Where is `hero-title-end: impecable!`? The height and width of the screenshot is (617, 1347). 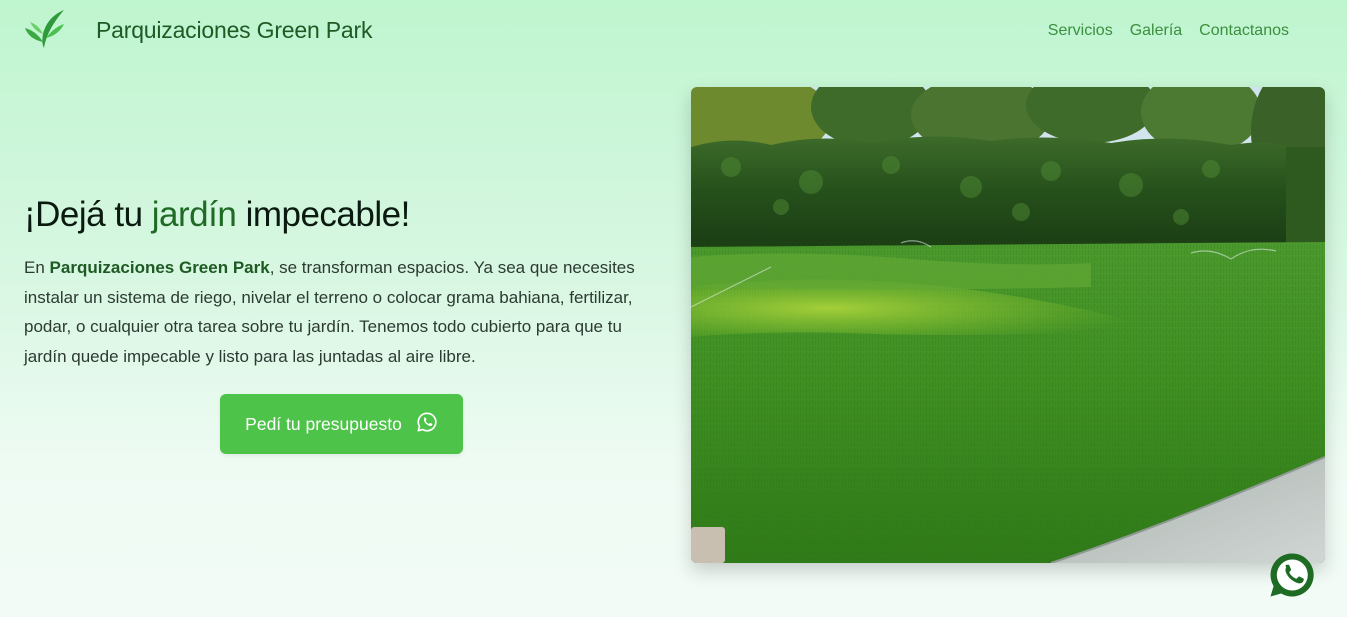
hero-title-end: impecable! is located at coordinates (323, 214).